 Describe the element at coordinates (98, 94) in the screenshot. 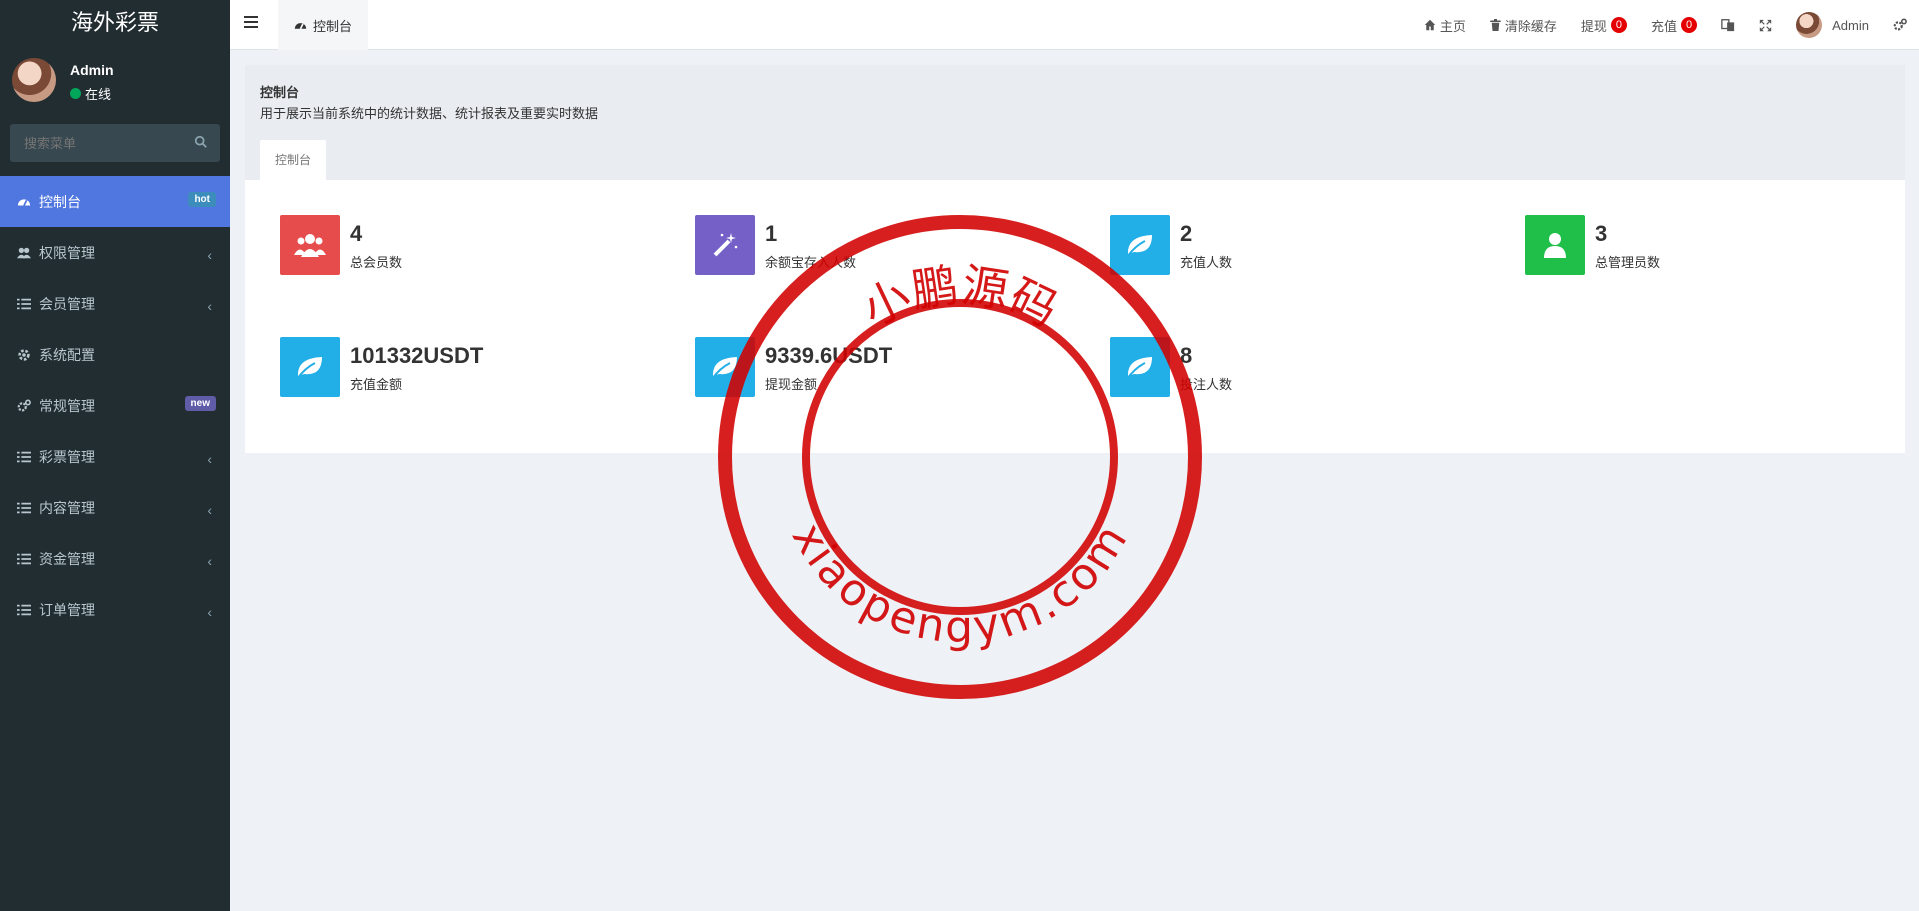

I see `user-status-label: 在线` at that location.